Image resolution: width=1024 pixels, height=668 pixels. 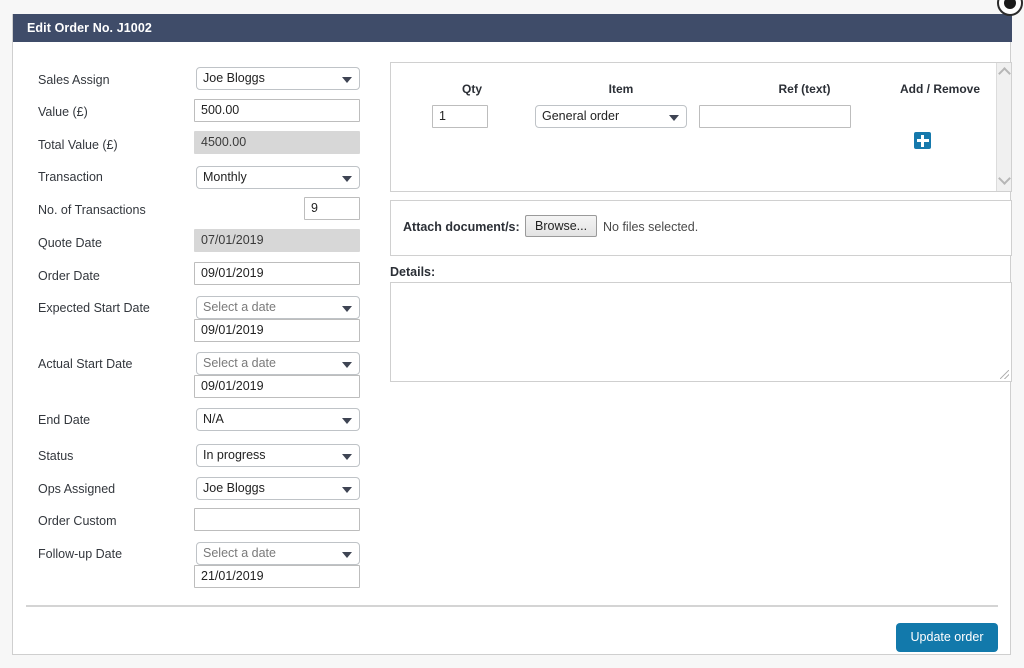 What do you see at coordinates (278, 363) in the screenshot?
I see `actual-start-date-select: Select a date` at bounding box center [278, 363].